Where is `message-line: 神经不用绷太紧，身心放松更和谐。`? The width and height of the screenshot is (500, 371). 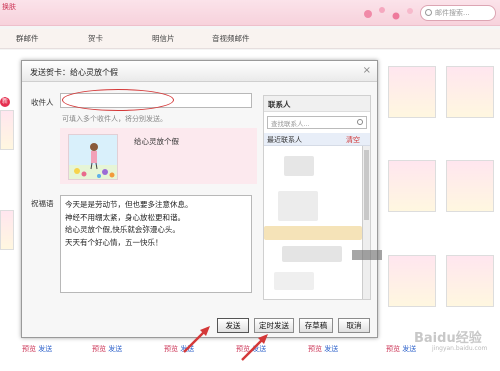
message-line: 神经不用绷太紧，身心放松更和谐。 is located at coordinates (125, 217).